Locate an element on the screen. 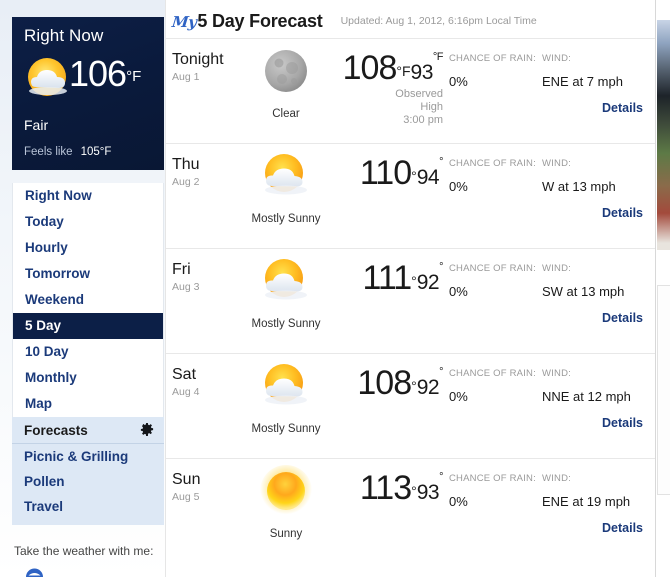 The width and height of the screenshot is (670, 577). sidebar-item-map: Map is located at coordinates (88, 404).